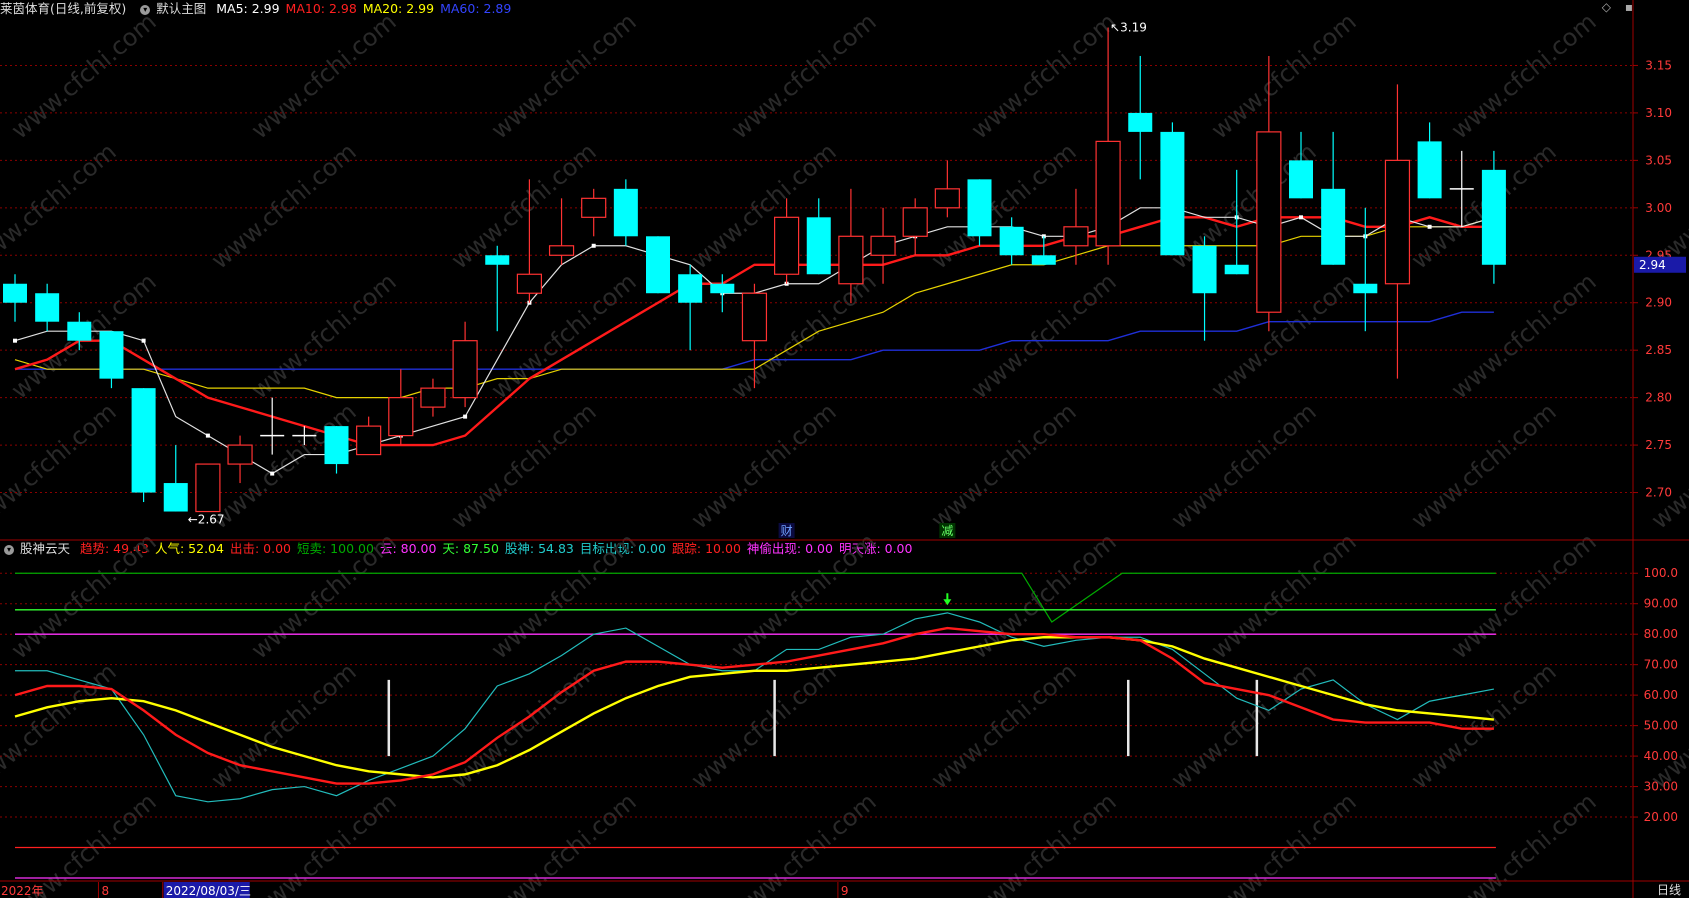 This screenshot has height=898, width=1689. What do you see at coordinates (1658, 65) in the screenshot?
I see `price-tick-label: 3.15` at bounding box center [1658, 65].